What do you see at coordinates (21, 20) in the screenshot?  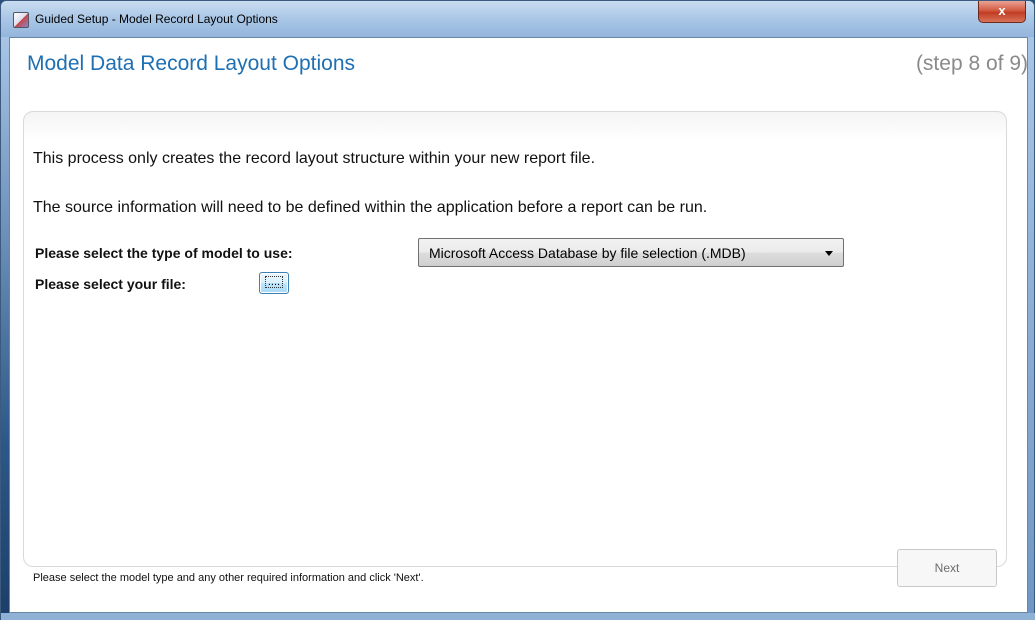 I see `app-icon` at bounding box center [21, 20].